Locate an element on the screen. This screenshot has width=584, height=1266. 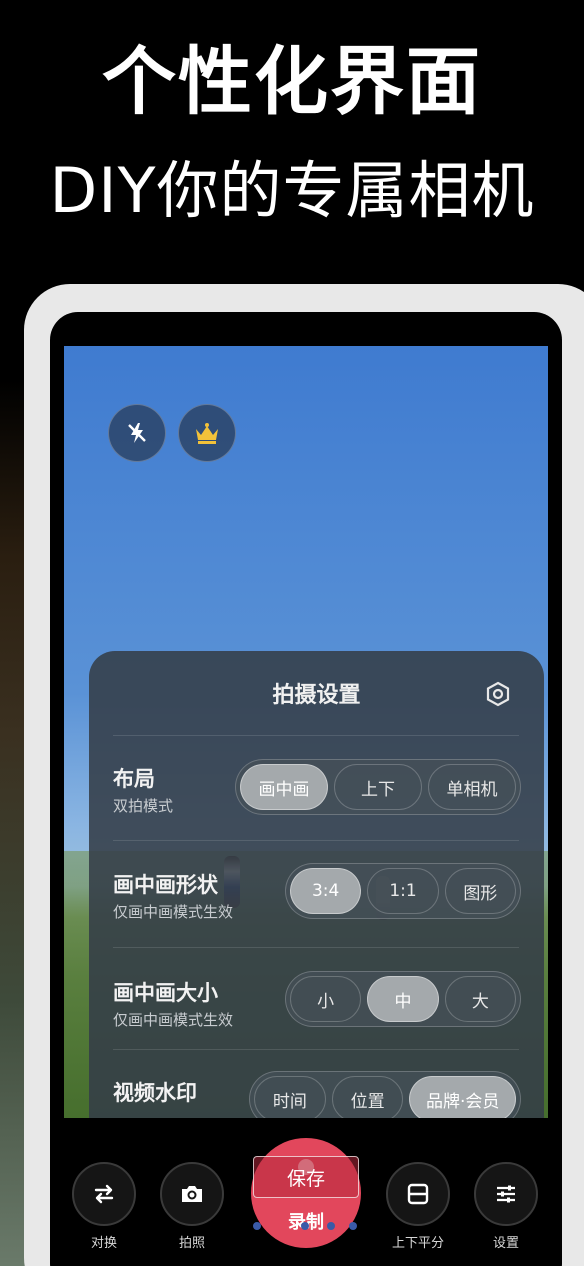
layout-option-top-bottom: 上下 is located at coordinates (378, 787).